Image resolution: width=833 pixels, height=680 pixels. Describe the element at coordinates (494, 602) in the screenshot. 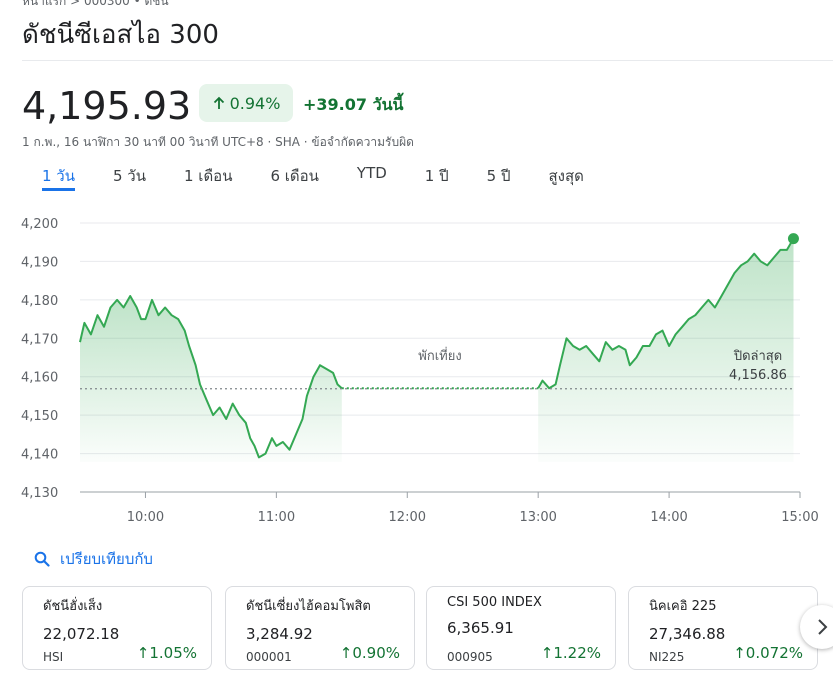

I see `card-name: CSI 500 INDEX` at that location.